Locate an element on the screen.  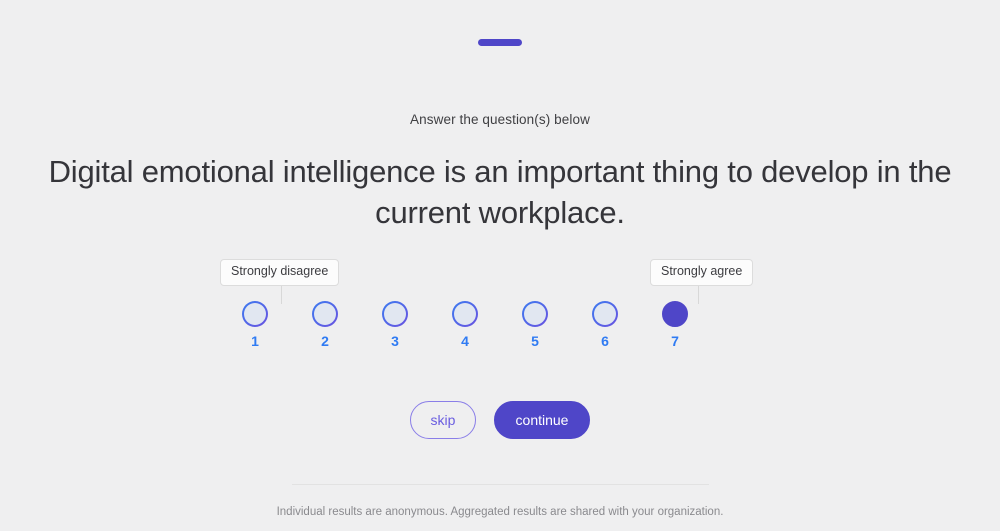
continue-button: continue is located at coordinates (542, 420).